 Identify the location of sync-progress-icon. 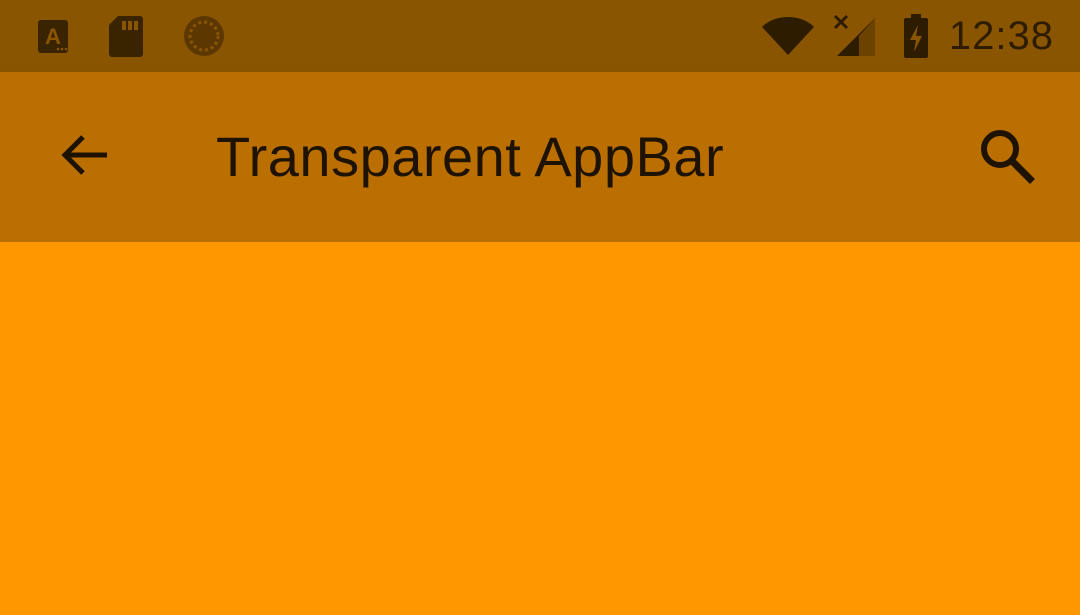
(204, 36).